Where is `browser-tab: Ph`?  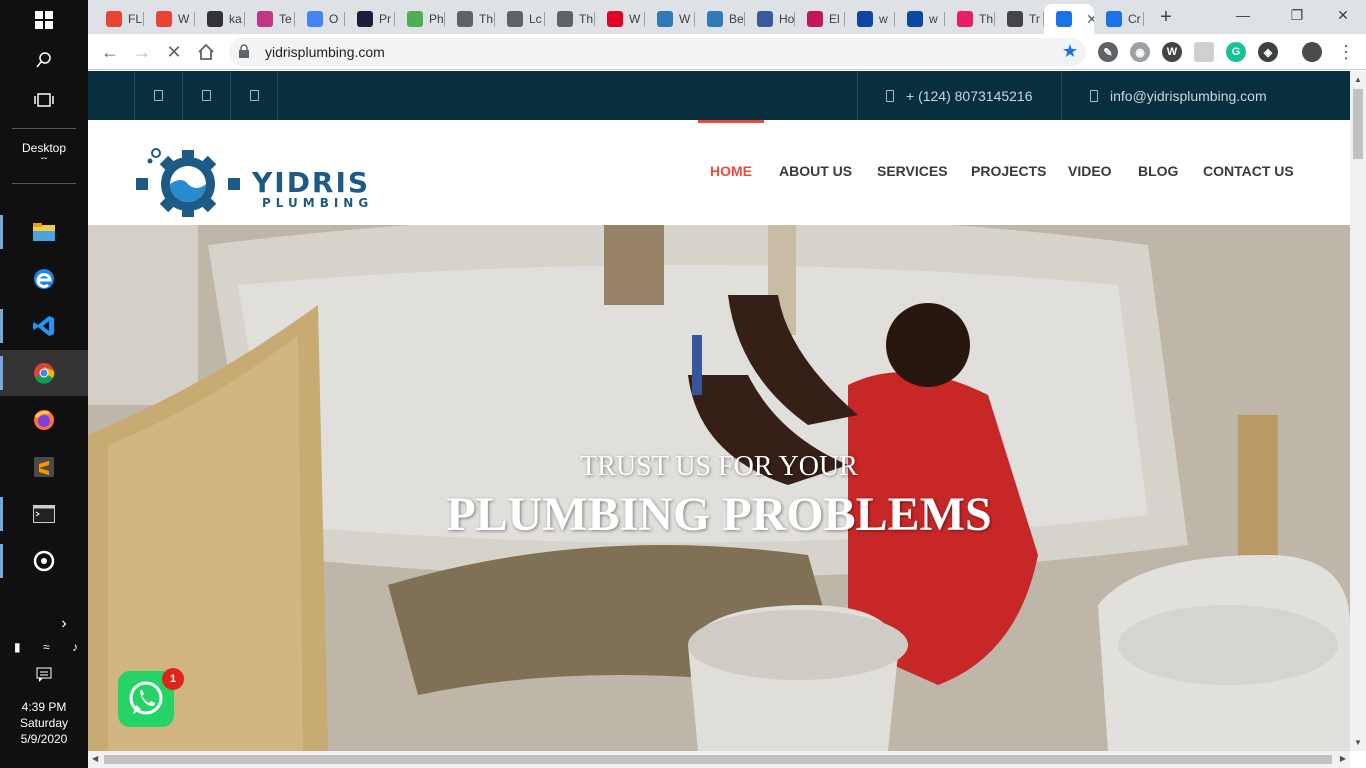 browser-tab: Ph is located at coordinates (420, 19).